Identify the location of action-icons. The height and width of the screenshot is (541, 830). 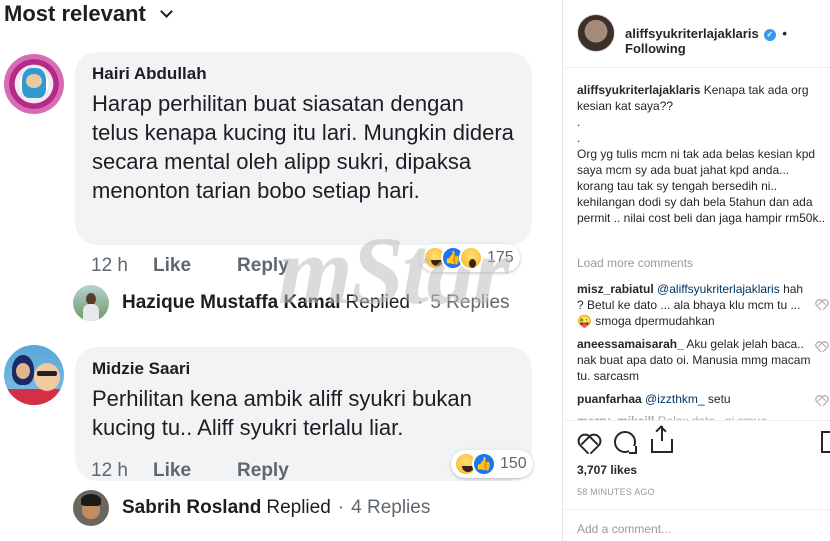
(632, 440).